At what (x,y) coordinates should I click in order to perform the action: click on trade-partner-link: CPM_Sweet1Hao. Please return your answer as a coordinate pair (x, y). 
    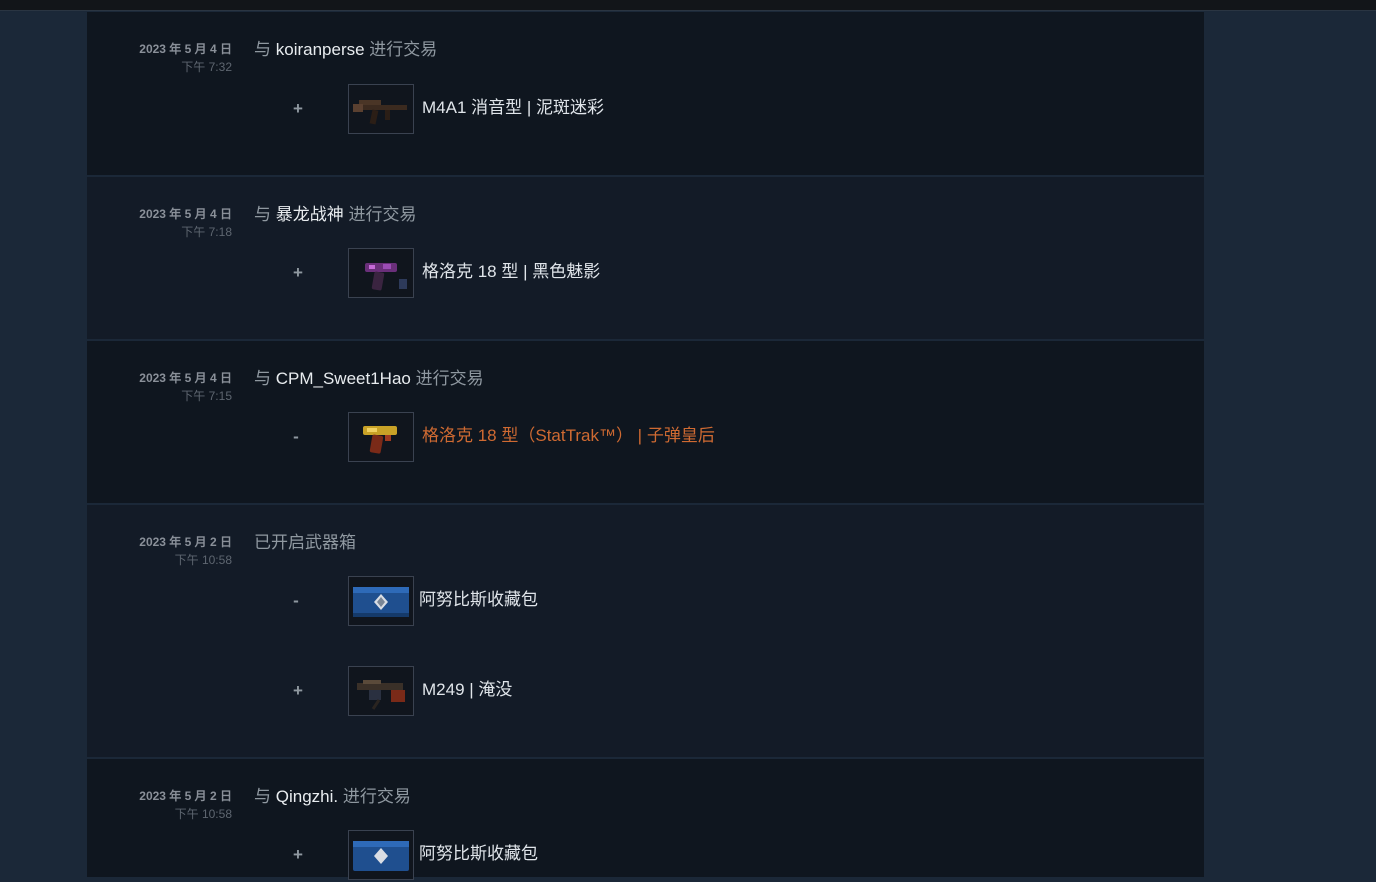
    Looking at the image, I should click on (343, 378).